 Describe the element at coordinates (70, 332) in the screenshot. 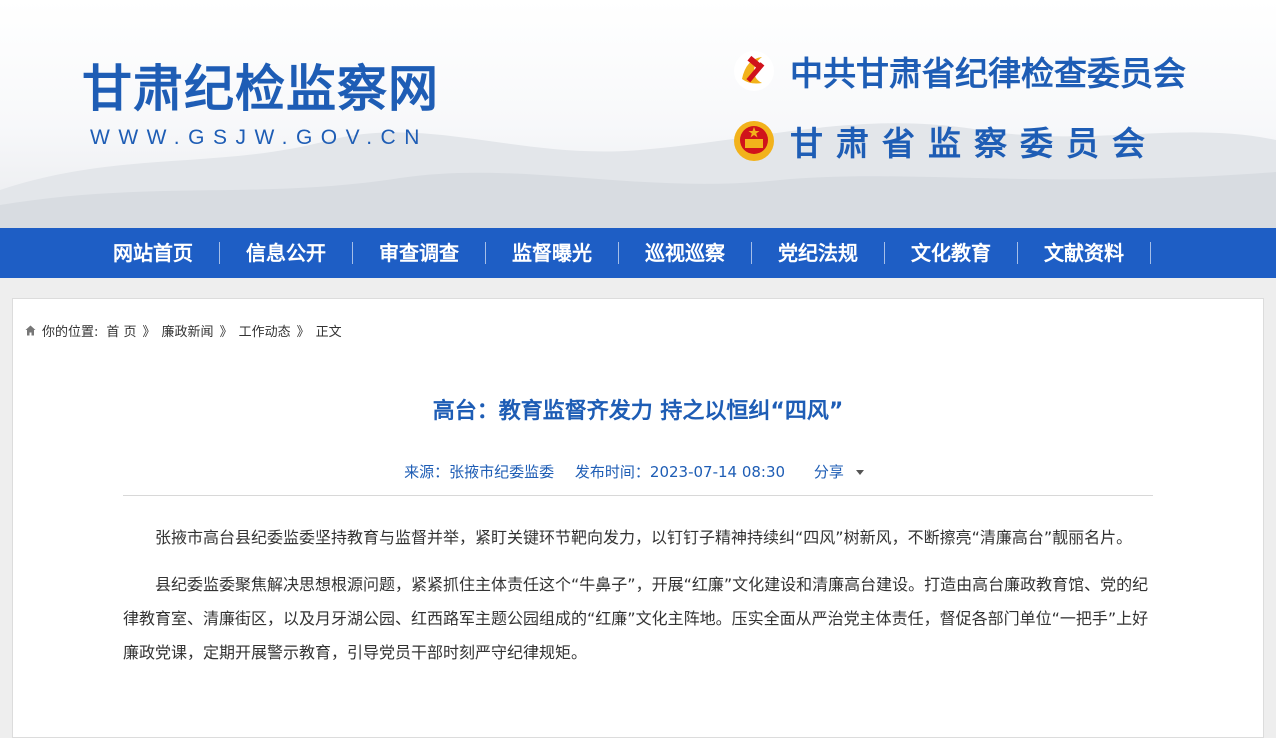

I see `breadcrumb-prefix: 你的位置:` at that location.